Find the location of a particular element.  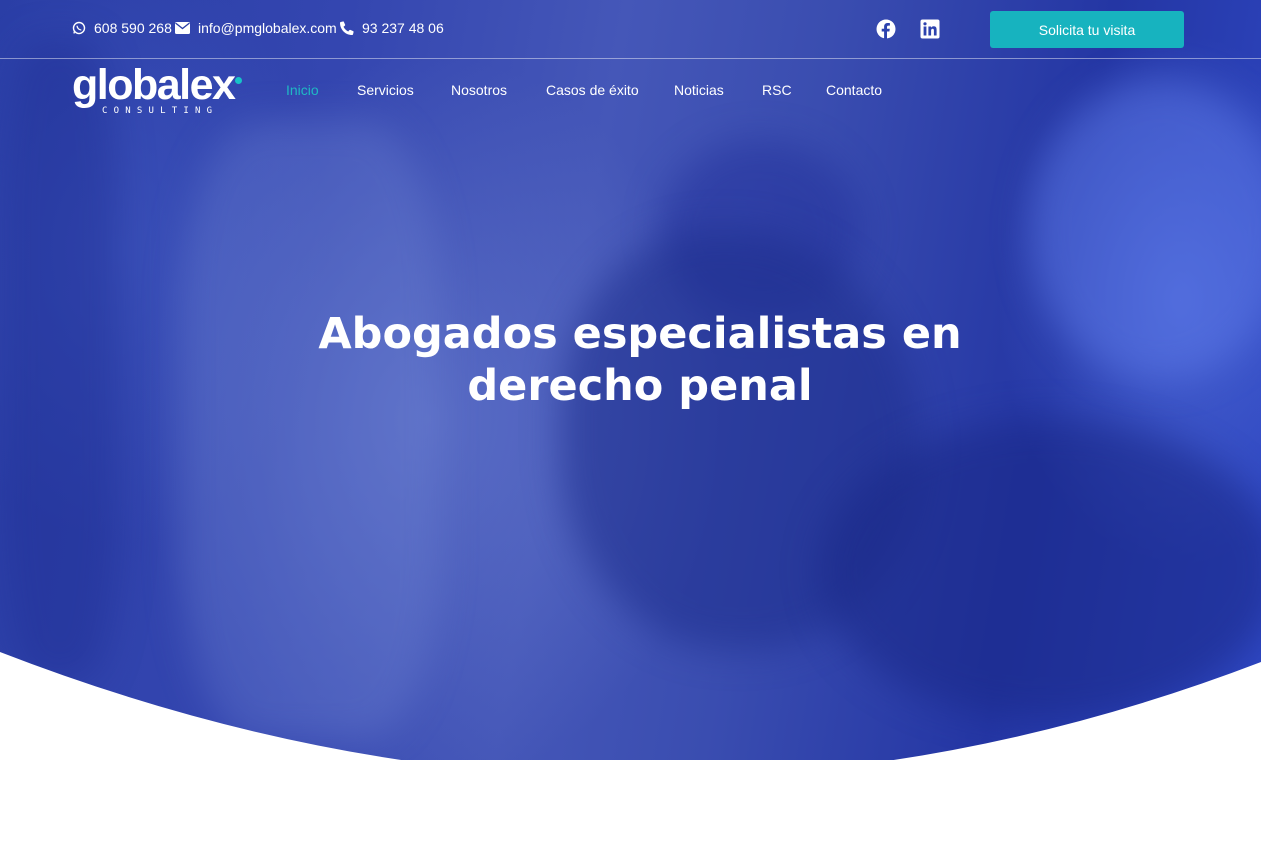

nav-item-servicios: Servicios is located at coordinates (385, 90).